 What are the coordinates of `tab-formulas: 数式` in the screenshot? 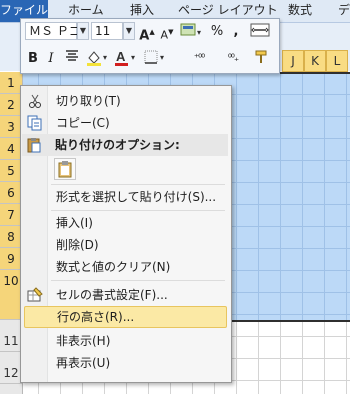 It's located at (300, 11).